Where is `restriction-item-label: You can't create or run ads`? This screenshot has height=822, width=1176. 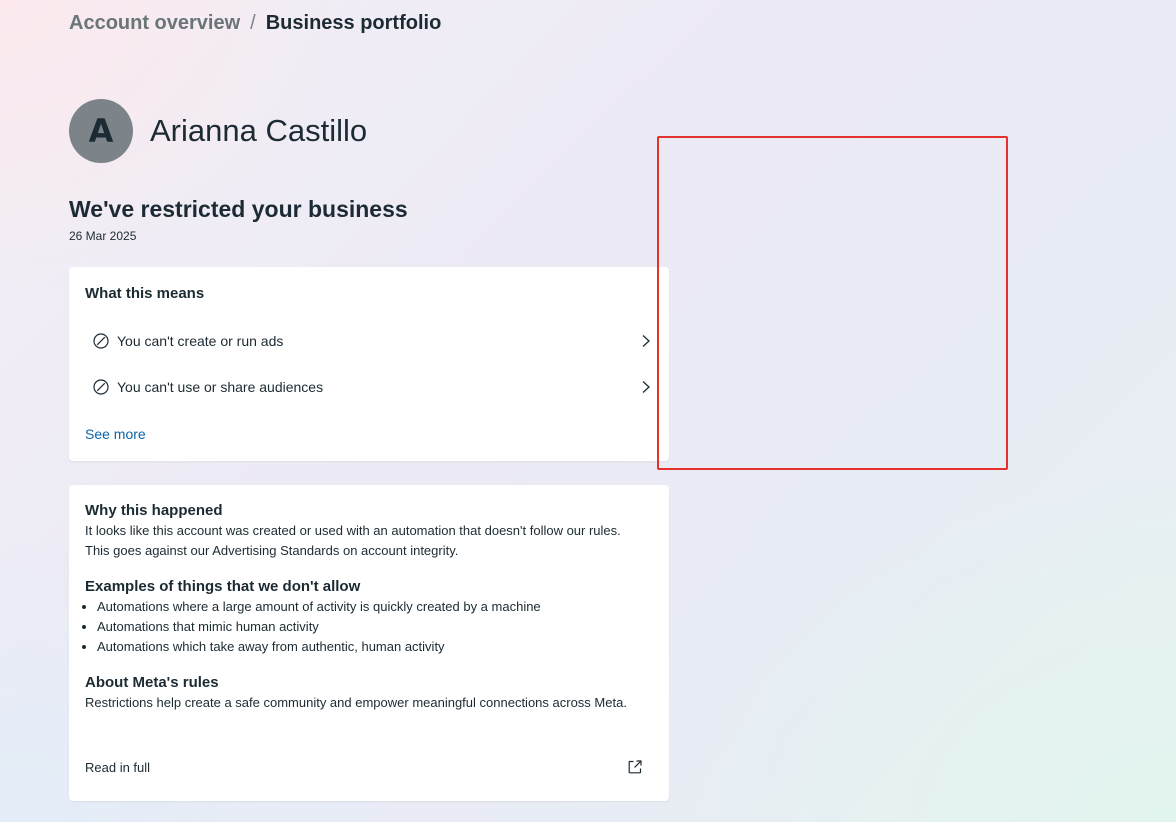
restriction-item-label: You can't create or run ads is located at coordinates (200, 341).